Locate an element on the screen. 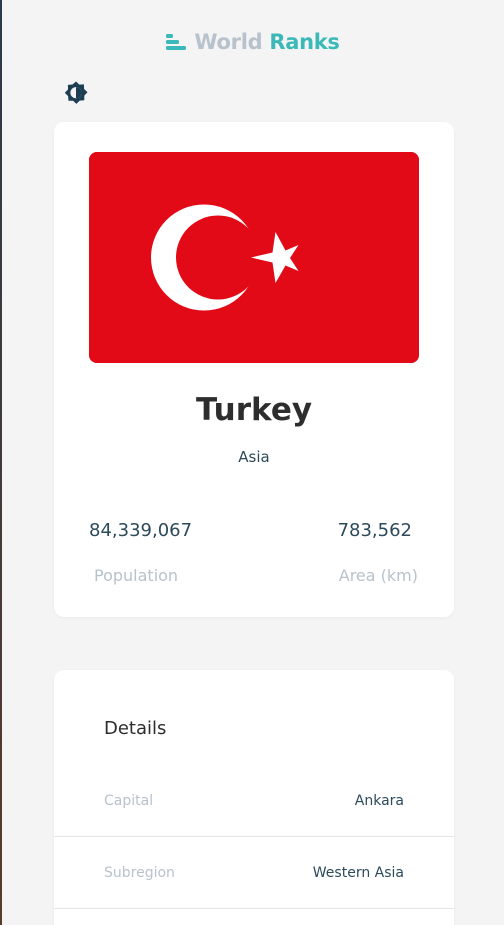 This screenshot has width=504, height=925. population-value: 84,339,067 is located at coordinates (141, 530).